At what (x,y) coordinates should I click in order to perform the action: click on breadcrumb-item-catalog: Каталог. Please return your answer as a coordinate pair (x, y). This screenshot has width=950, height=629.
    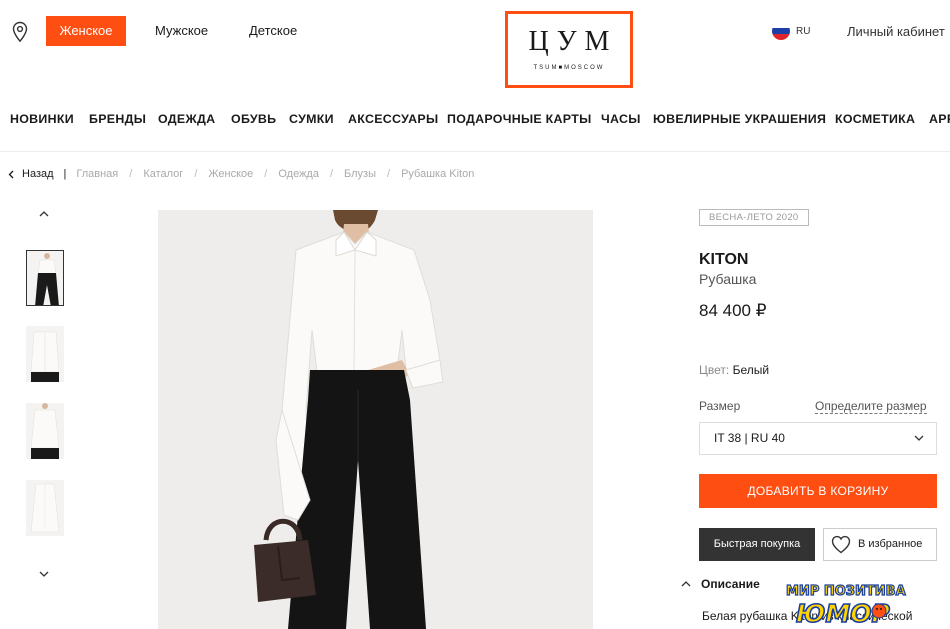
    Looking at the image, I should click on (163, 174).